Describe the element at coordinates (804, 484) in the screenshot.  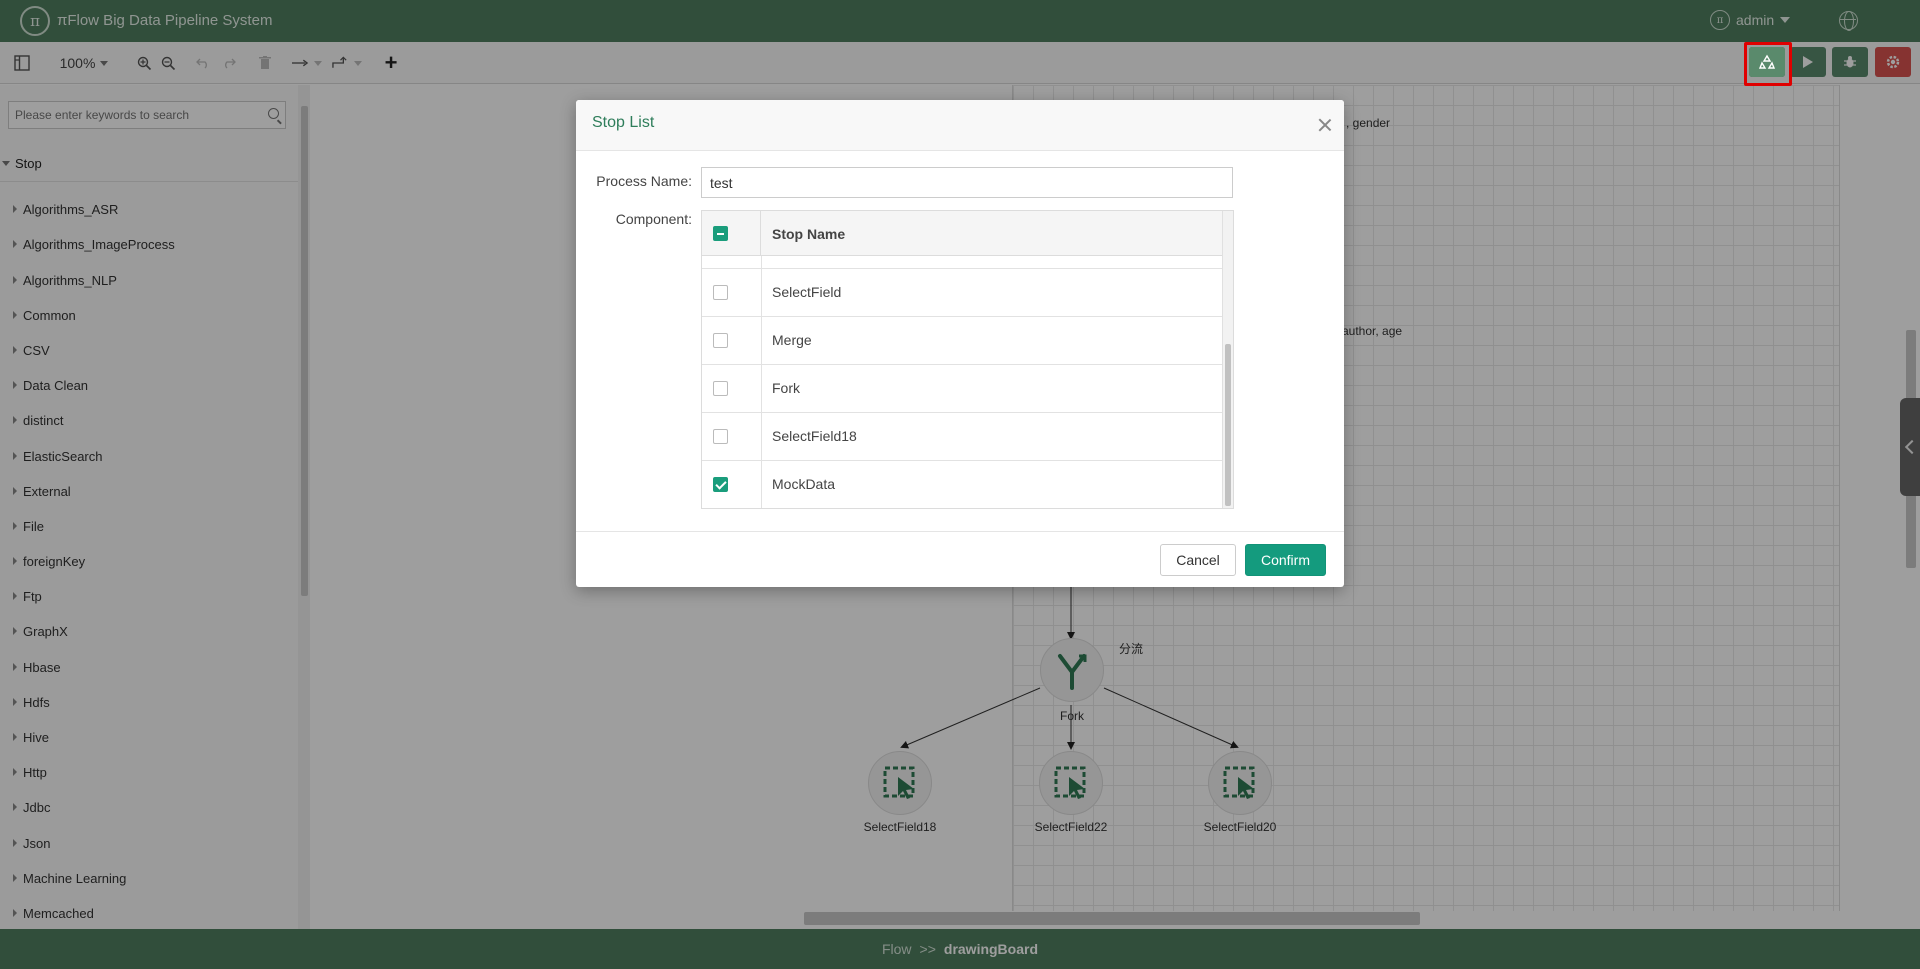
I see `stop-name-cell: MockData` at that location.